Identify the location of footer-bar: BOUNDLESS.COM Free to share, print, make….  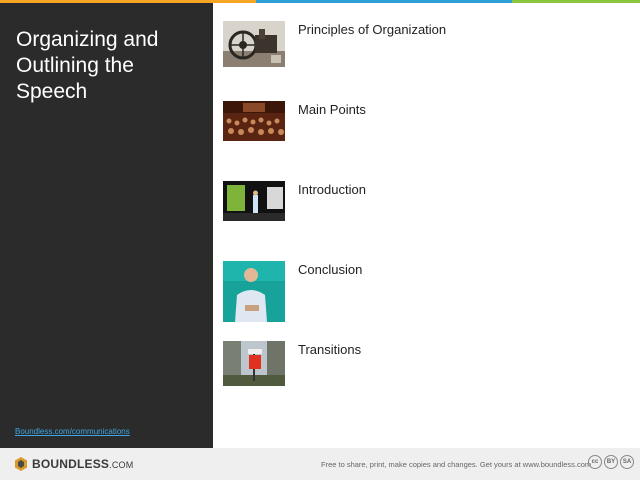
(320, 464).